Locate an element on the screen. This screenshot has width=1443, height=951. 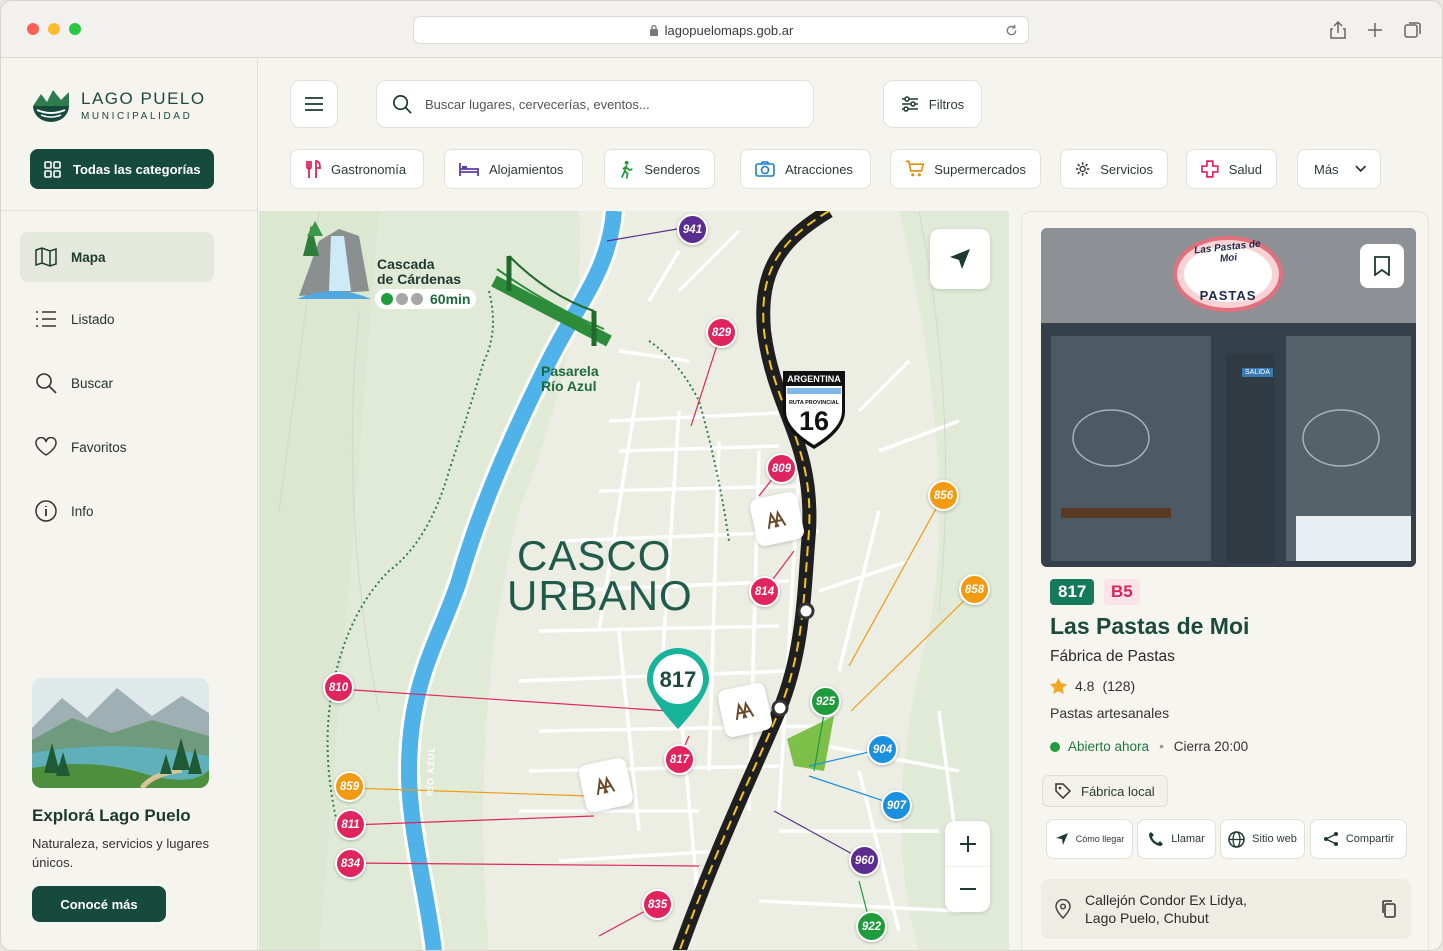
exit-sign: SALIDA is located at coordinates (1257, 372).